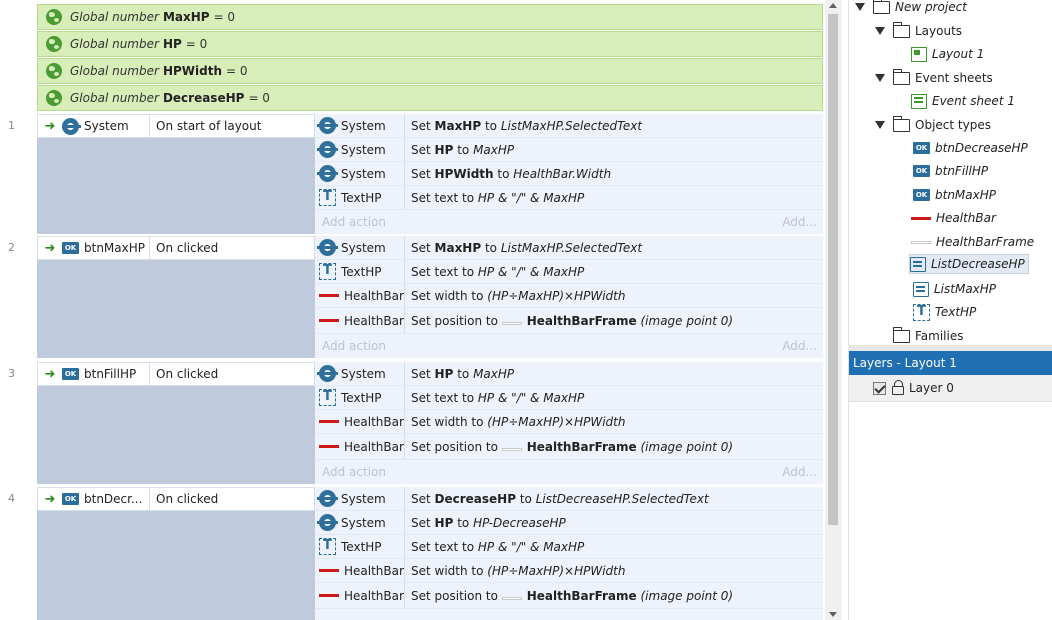  What do you see at coordinates (360, 546) in the screenshot?
I see `action-object: TextHP` at bounding box center [360, 546].